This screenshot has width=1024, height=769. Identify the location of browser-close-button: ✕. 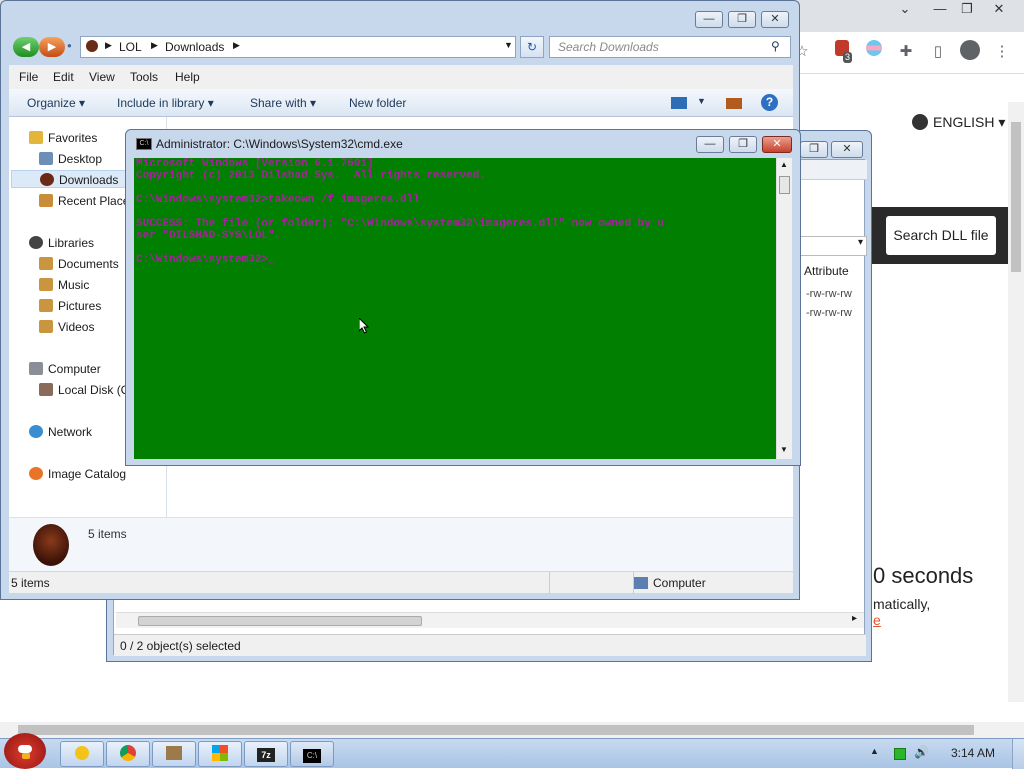
(999, 9).